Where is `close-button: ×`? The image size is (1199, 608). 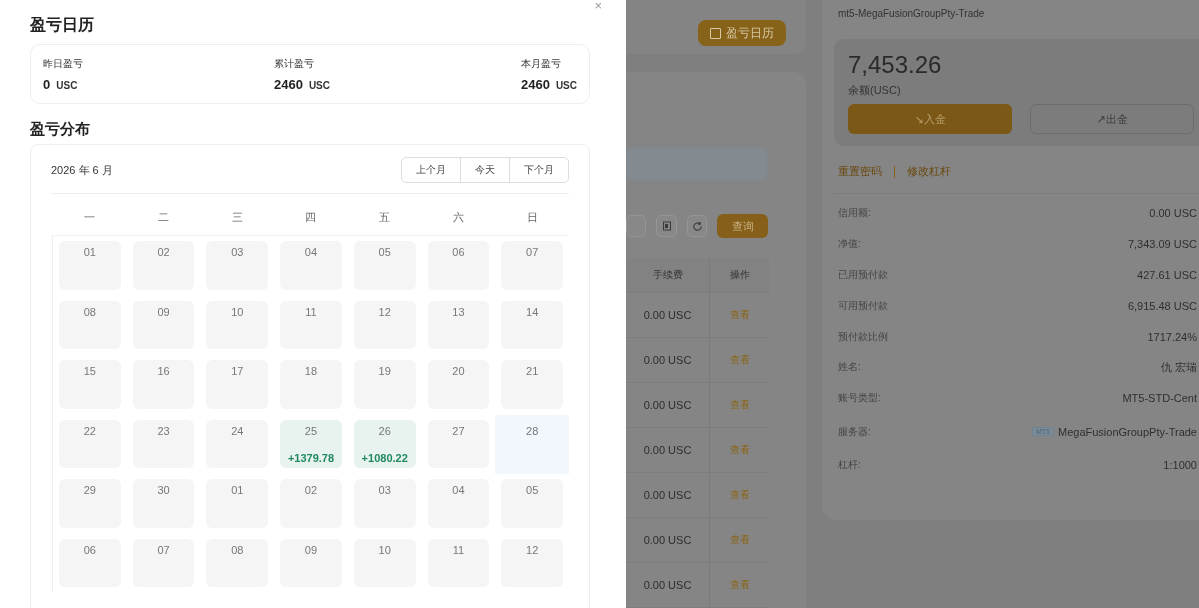 close-button: × is located at coordinates (598, 6).